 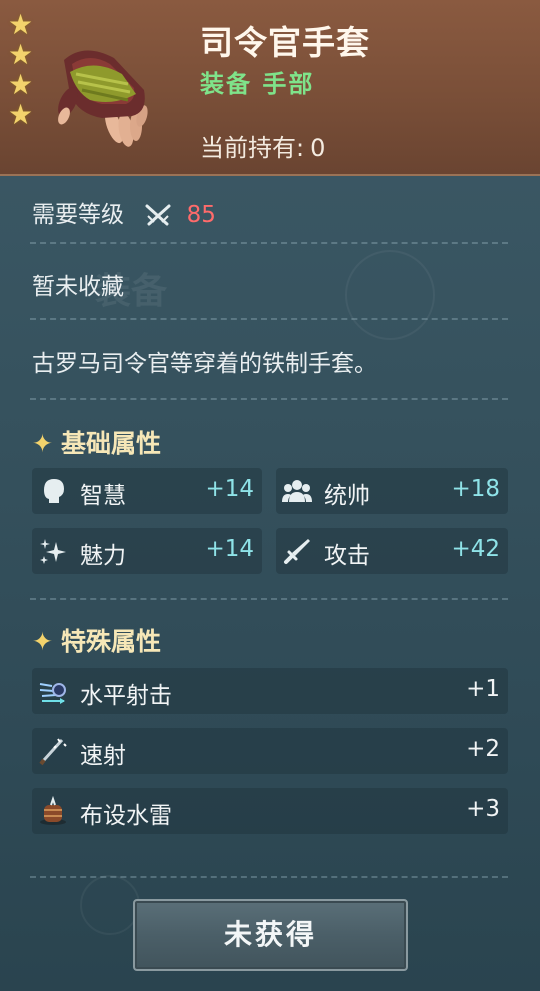 What do you see at coordinates (53, 551) in the screenshot?
I see `sparkle-icon` at bounding box center [53, 551].